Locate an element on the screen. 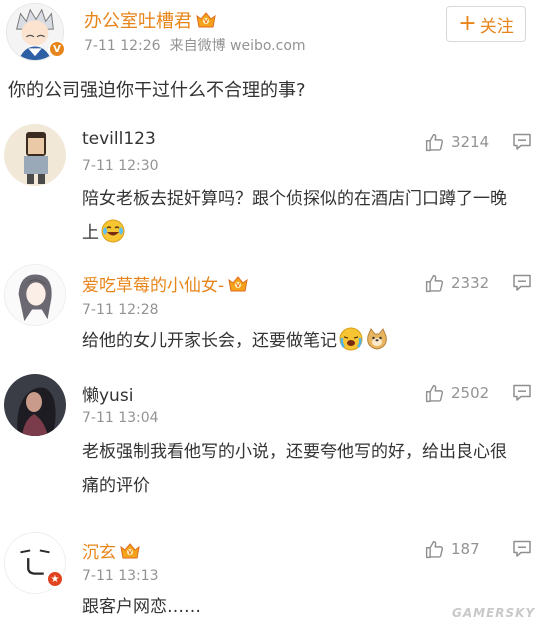 The image size is (550, 627). comment-time: 7-11 13:13 is located at coordinates (120, 576).